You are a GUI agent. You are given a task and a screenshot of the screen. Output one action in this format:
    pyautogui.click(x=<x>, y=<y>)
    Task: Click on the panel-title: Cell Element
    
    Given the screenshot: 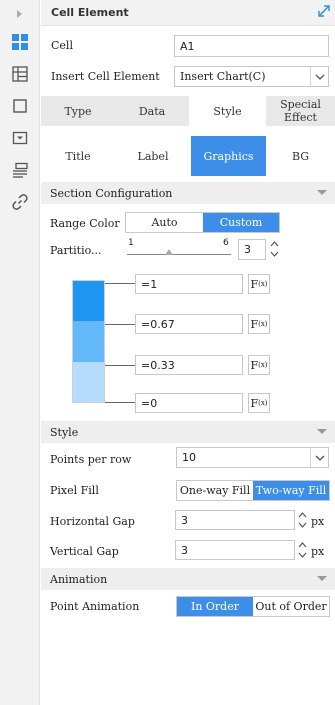 What is the action you would take?
    pyautogui.click(x=90, y=12)
    